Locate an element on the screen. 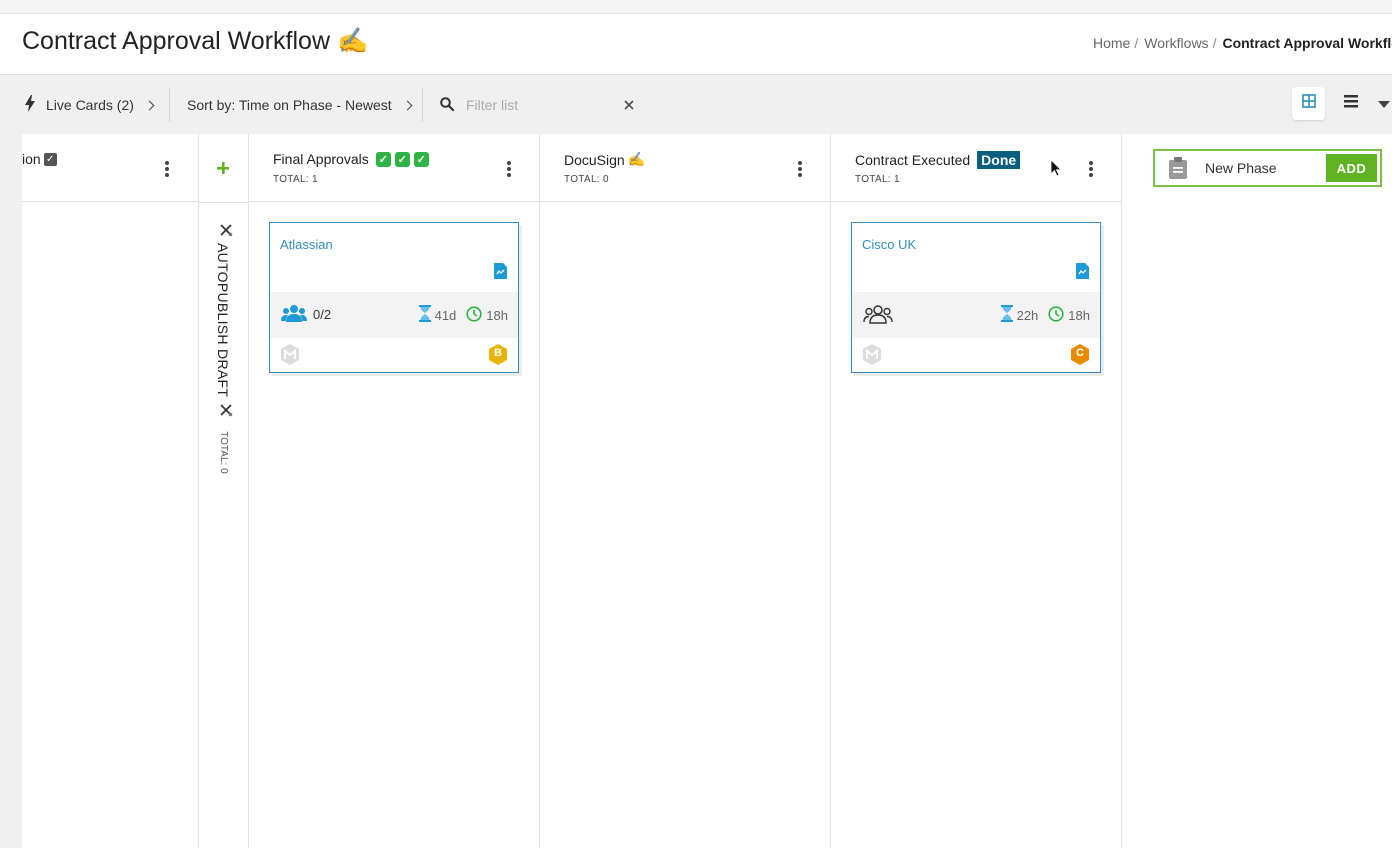  sort-button: Sort by: Time on Phase - Newest is located at coordinates (300, 105).